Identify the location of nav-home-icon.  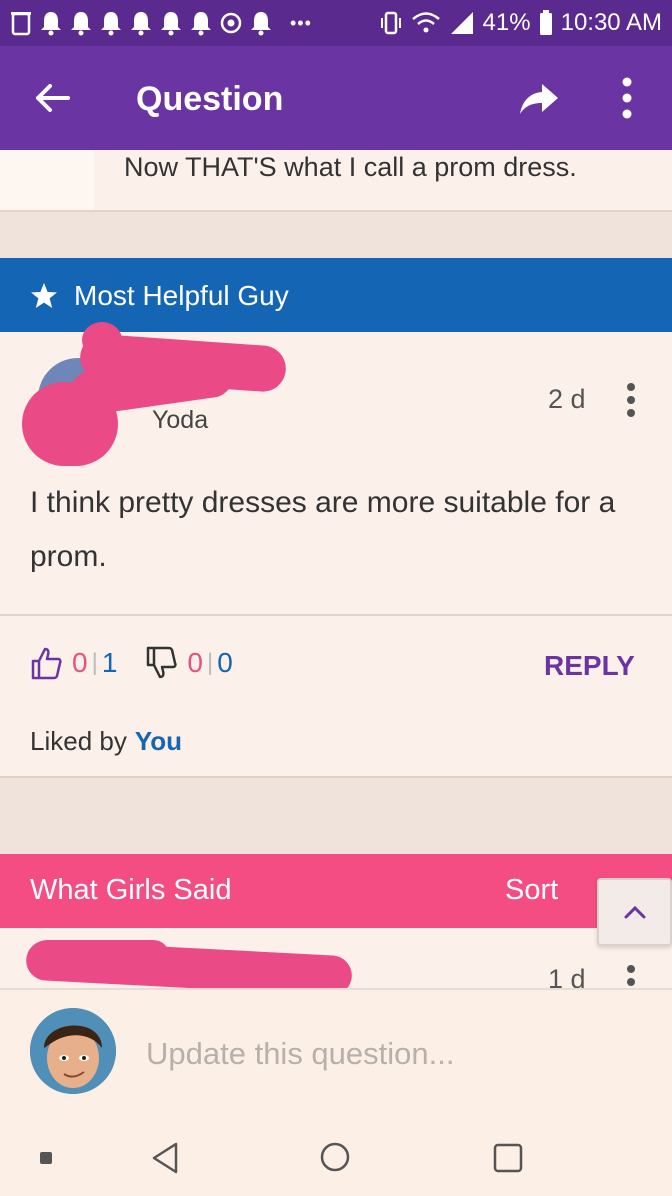
(335, 1157).